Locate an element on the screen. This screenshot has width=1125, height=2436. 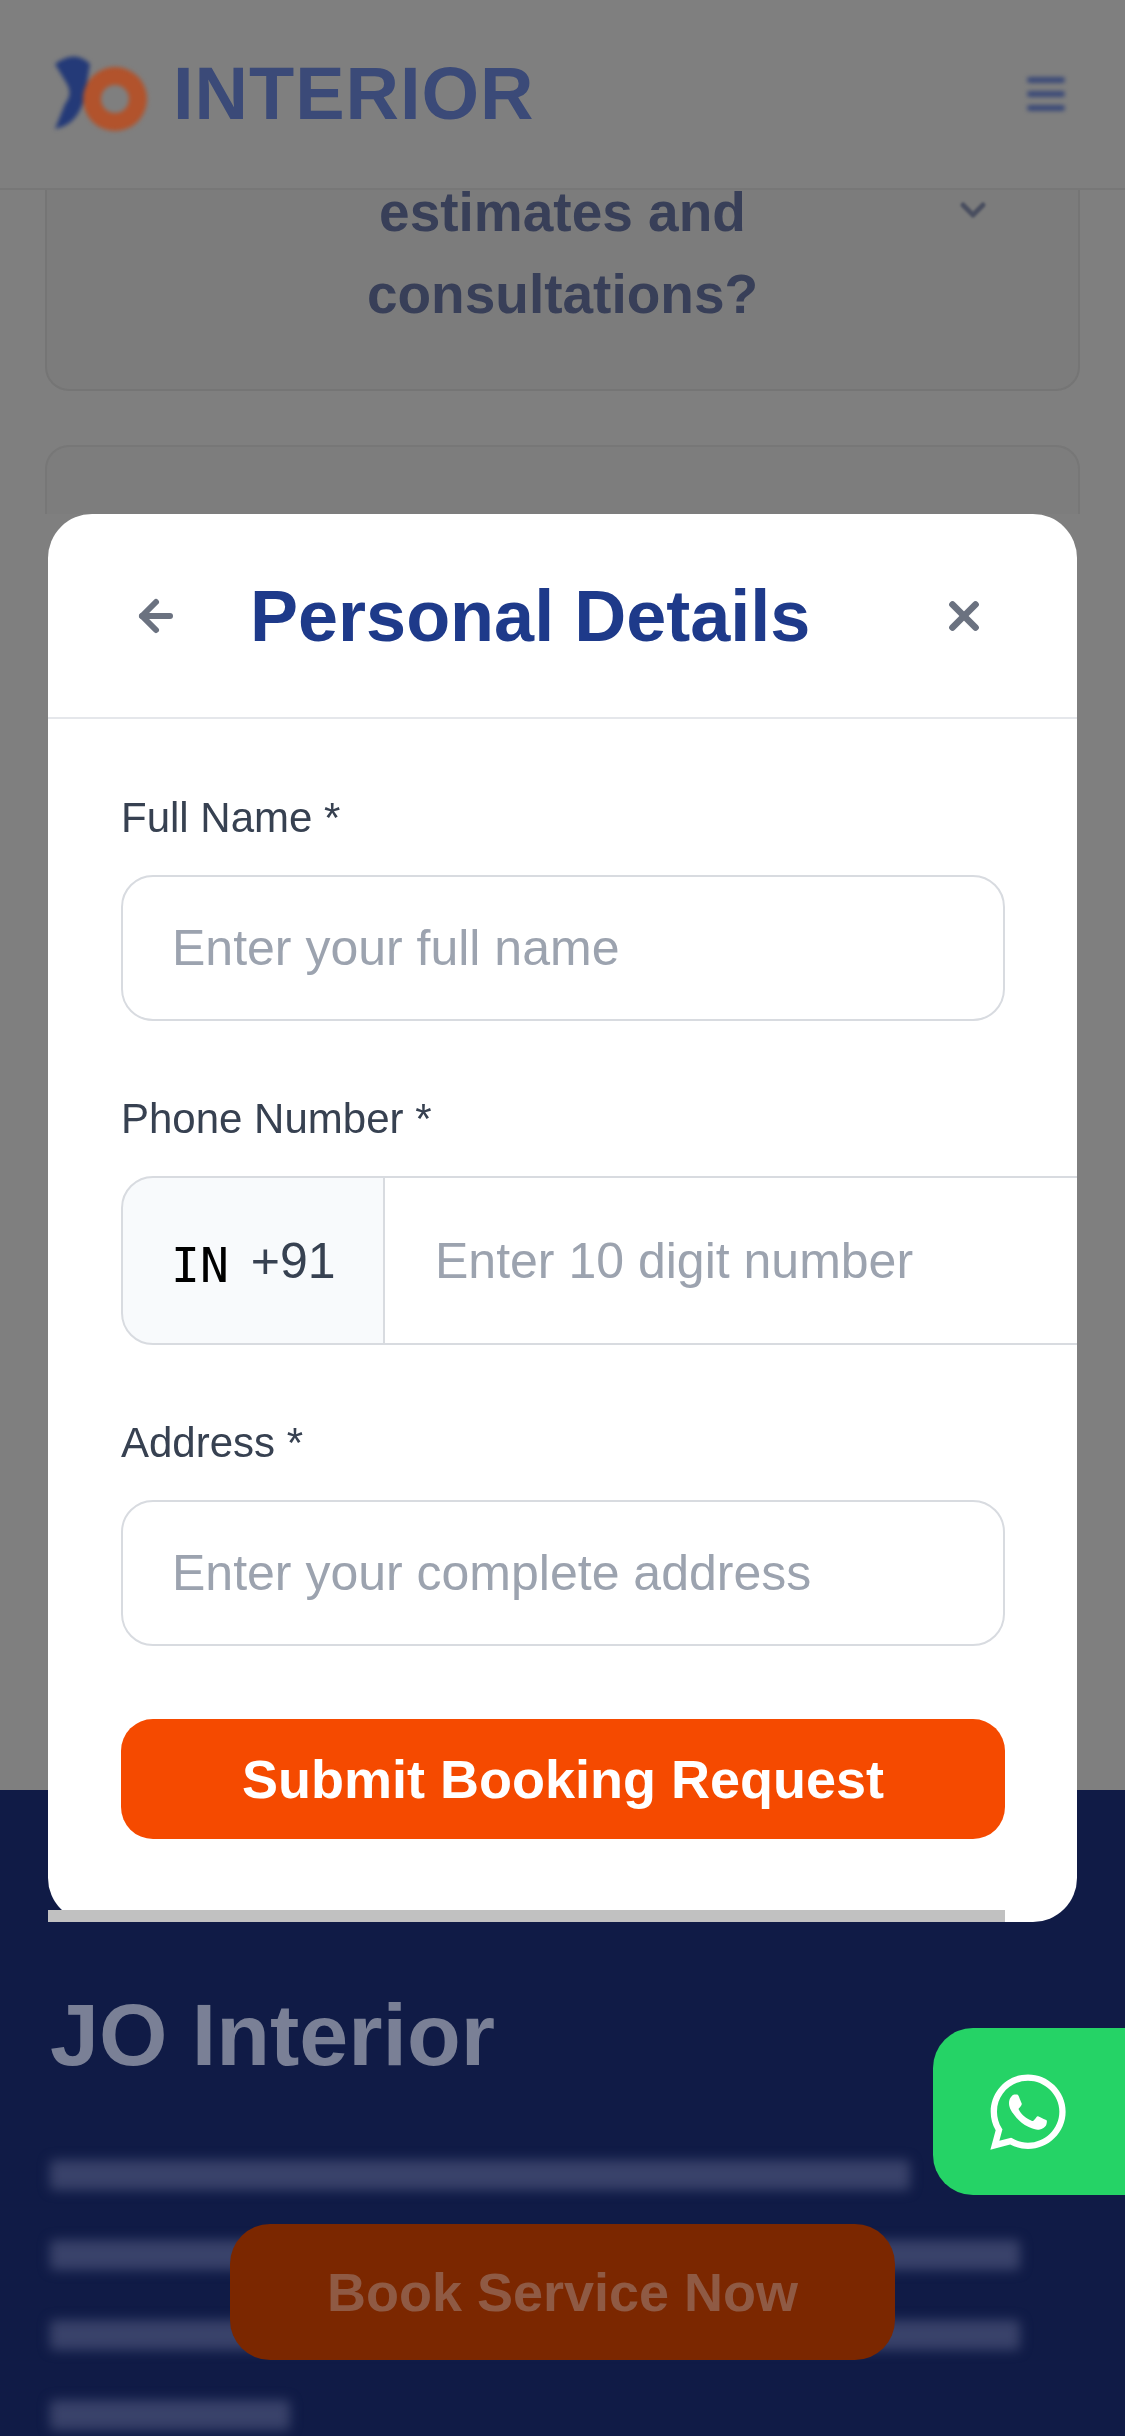
whatsapp-button is located at coordinates (1029, 2111).